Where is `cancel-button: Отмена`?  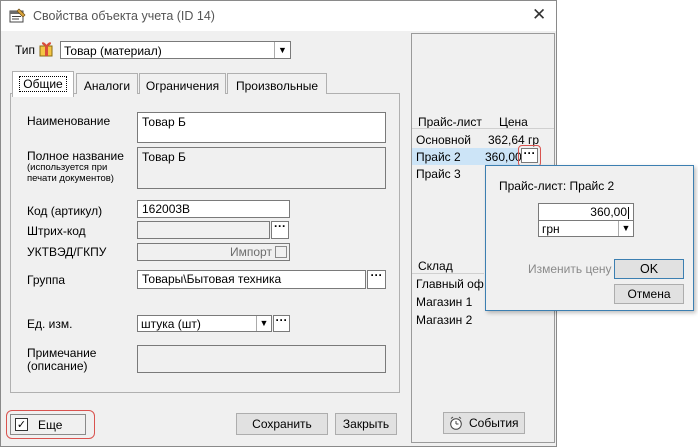
cancel-button: Отмена is located at coordinates (649, 294).